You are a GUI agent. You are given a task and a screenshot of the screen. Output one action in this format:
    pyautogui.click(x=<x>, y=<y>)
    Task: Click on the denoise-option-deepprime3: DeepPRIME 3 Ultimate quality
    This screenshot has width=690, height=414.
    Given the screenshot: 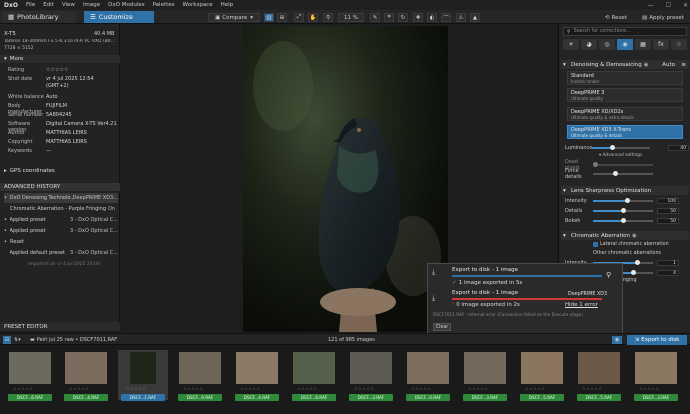 What is the action you would take?
    pyautogui.click(x=625, y=95)
    